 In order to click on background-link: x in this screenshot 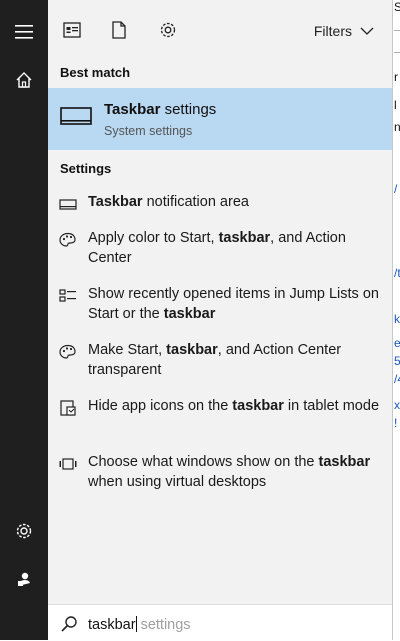, I will do `click(397, 405)`.